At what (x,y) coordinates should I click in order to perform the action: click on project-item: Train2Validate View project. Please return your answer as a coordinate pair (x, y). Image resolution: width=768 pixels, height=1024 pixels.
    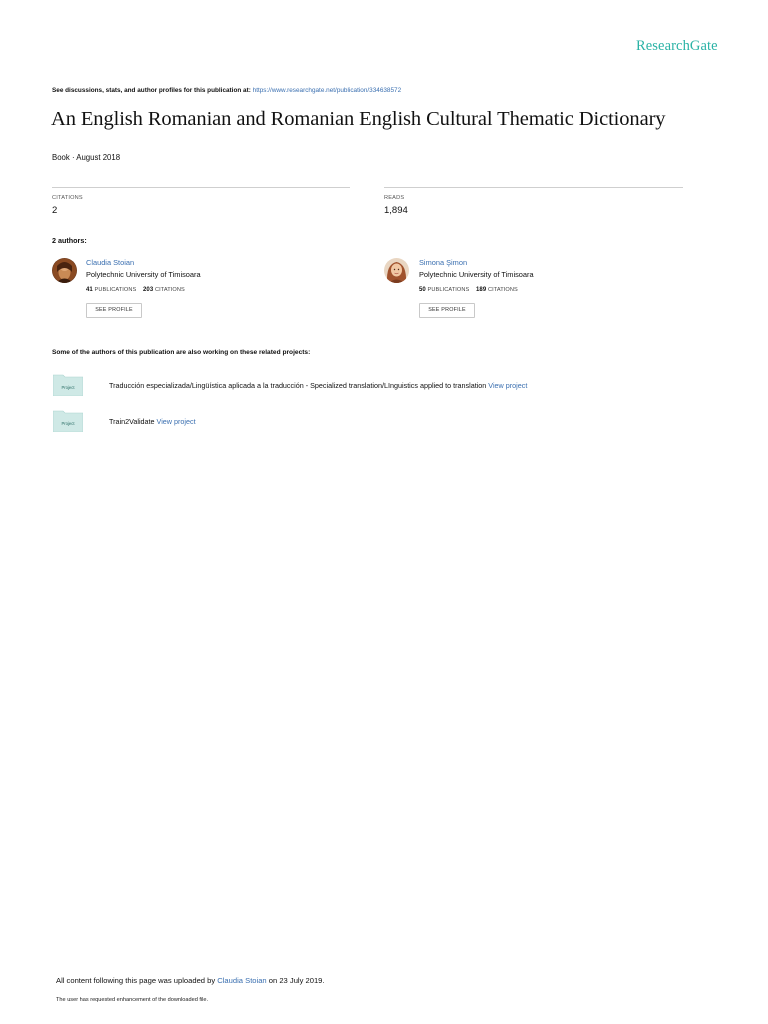
    Looking at the image, I should click on (152, 421).